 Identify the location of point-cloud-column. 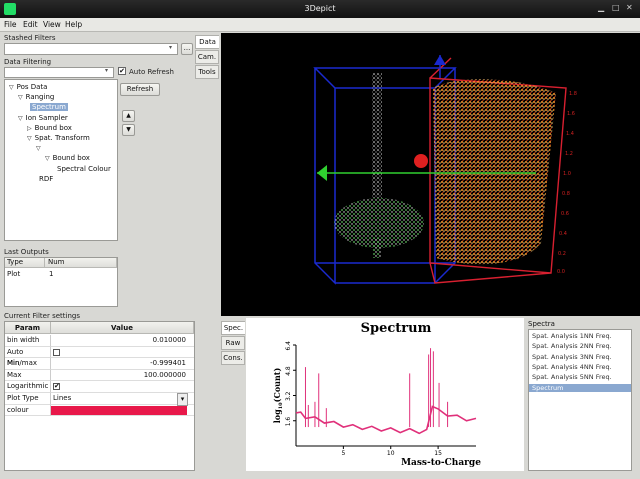
(377, 135).